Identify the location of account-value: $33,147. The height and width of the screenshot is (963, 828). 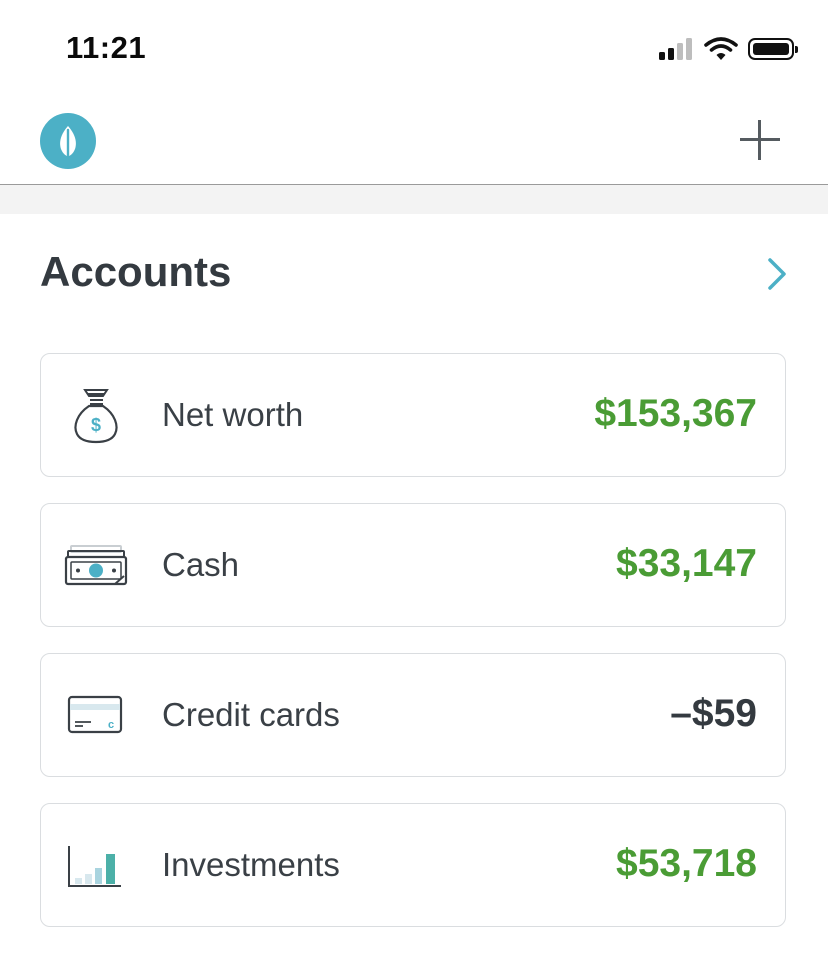
(686, 563).